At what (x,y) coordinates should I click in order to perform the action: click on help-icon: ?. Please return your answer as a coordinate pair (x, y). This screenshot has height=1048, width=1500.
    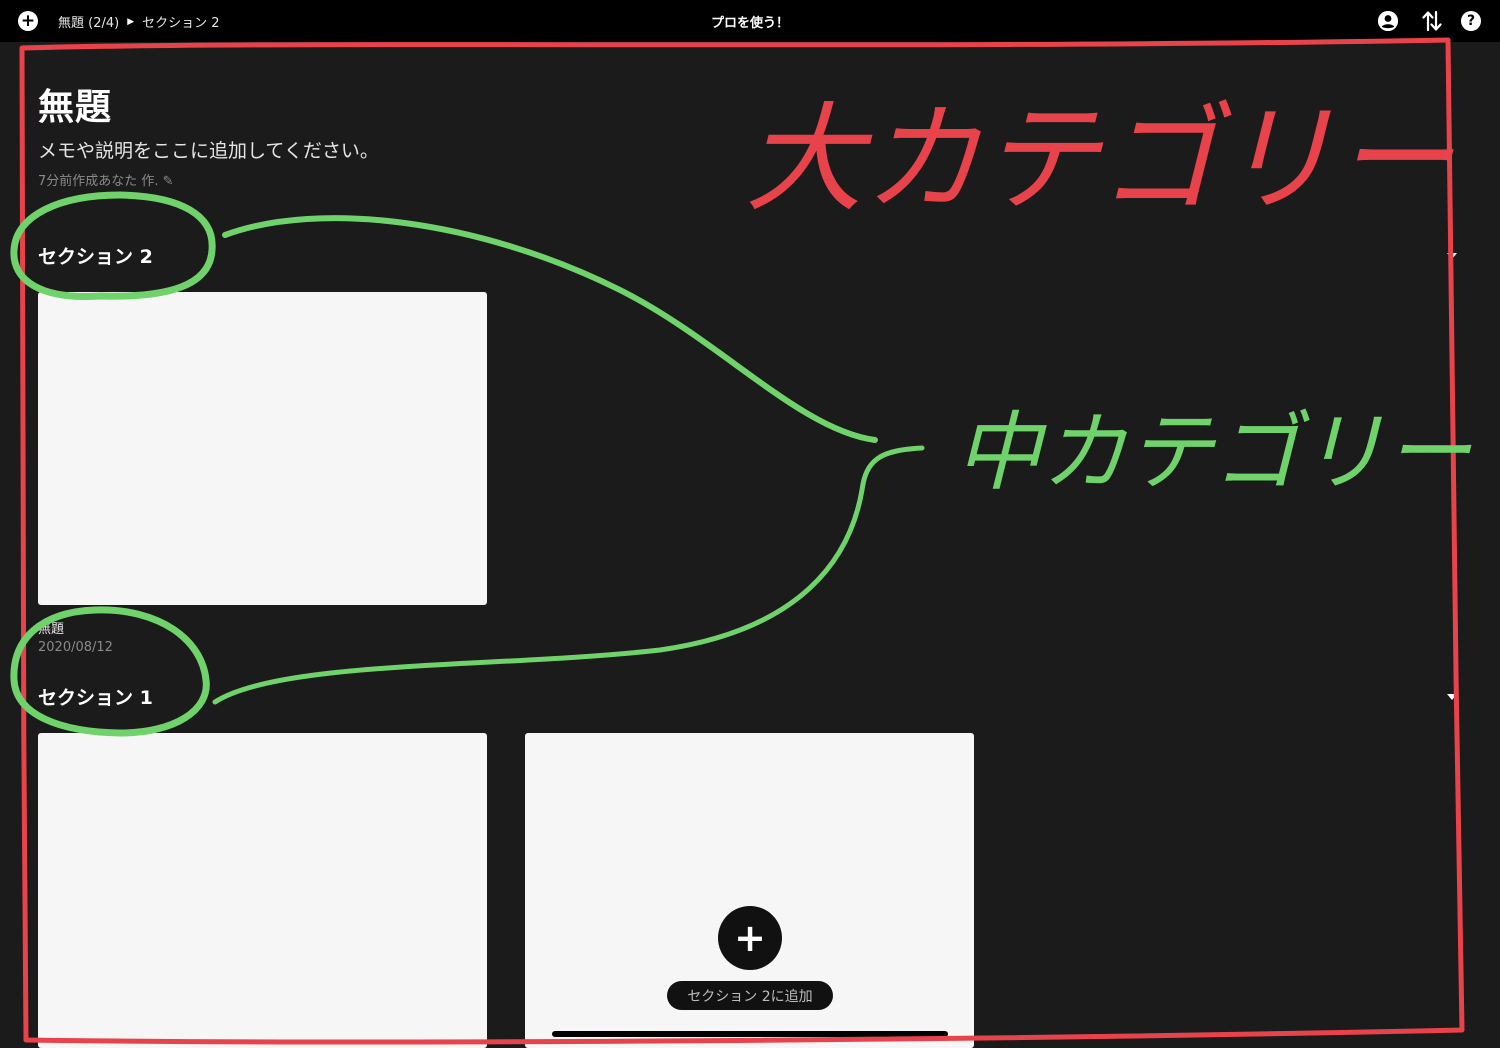
    Looking at the image, I should click on (1471, 21).